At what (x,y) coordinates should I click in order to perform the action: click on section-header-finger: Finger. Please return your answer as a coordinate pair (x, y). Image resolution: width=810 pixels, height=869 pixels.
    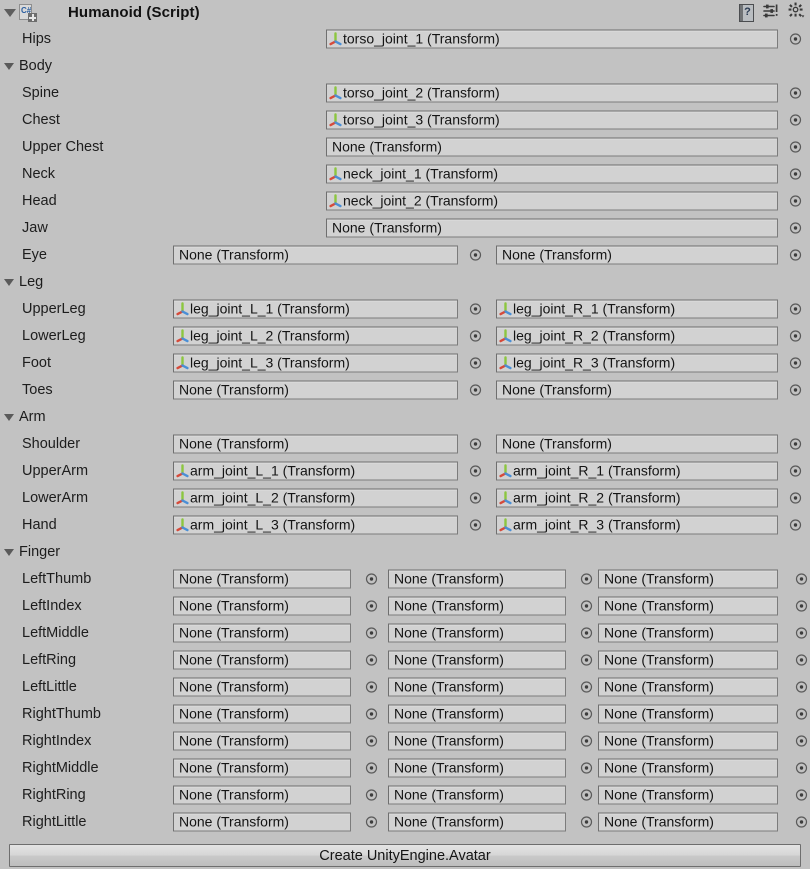
    Looking at the image, I should click on (405, 551).